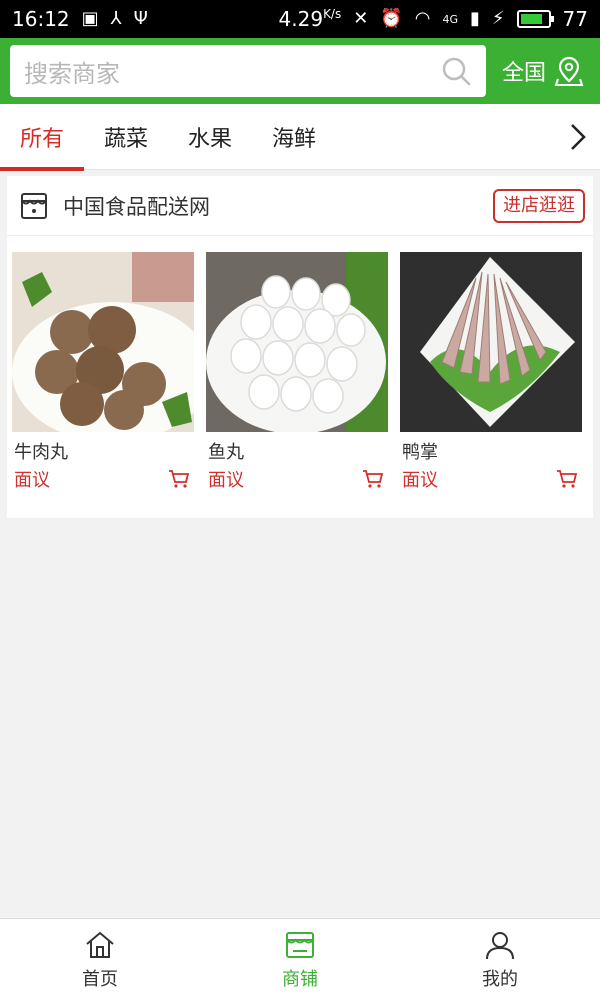  Describe the element at coordinates (535, 19) in the screenshot. I see `battery-icon` at that location.